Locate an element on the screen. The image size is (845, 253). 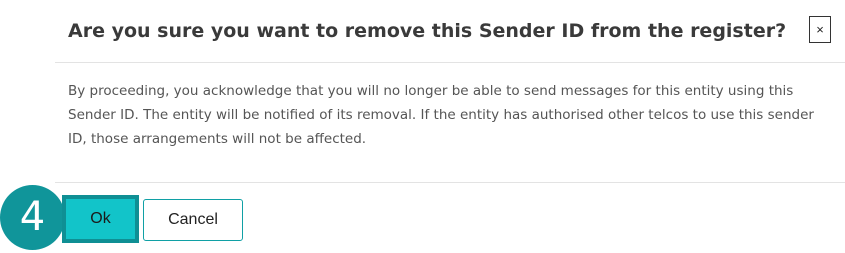
cancel-button: Cancel is located at coordinates (193, 220).